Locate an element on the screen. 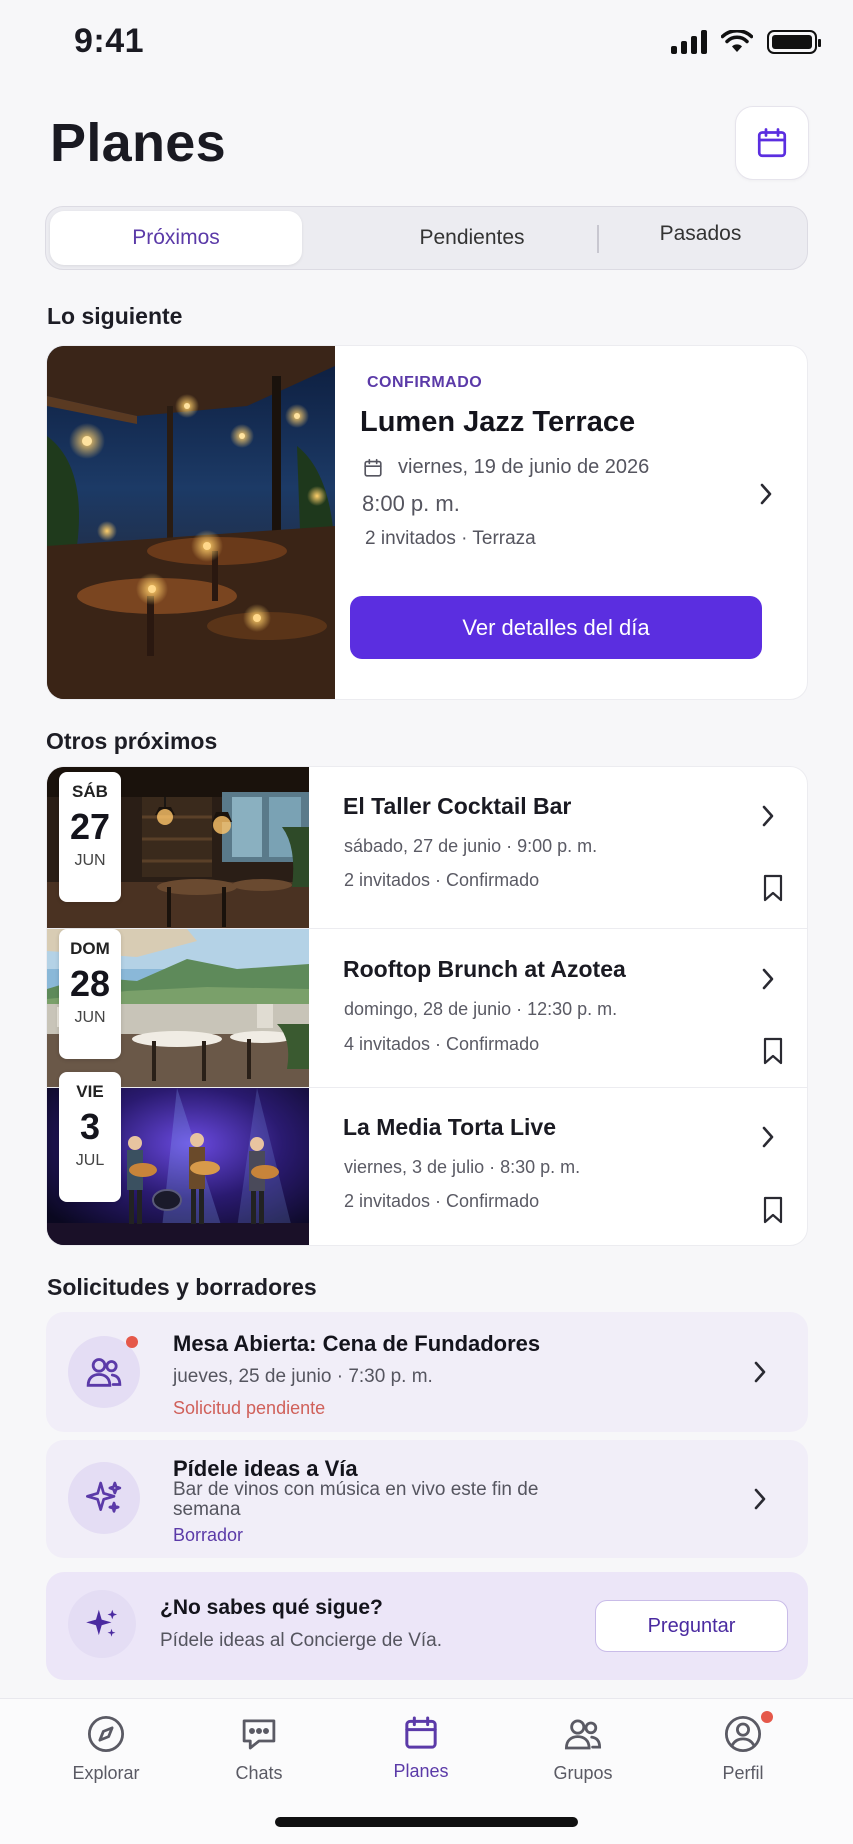 The width and height of the screenshot is (853, 1844). featured-plan-name: Lumen Jazz Terrace is located at coordinates (498, 422).